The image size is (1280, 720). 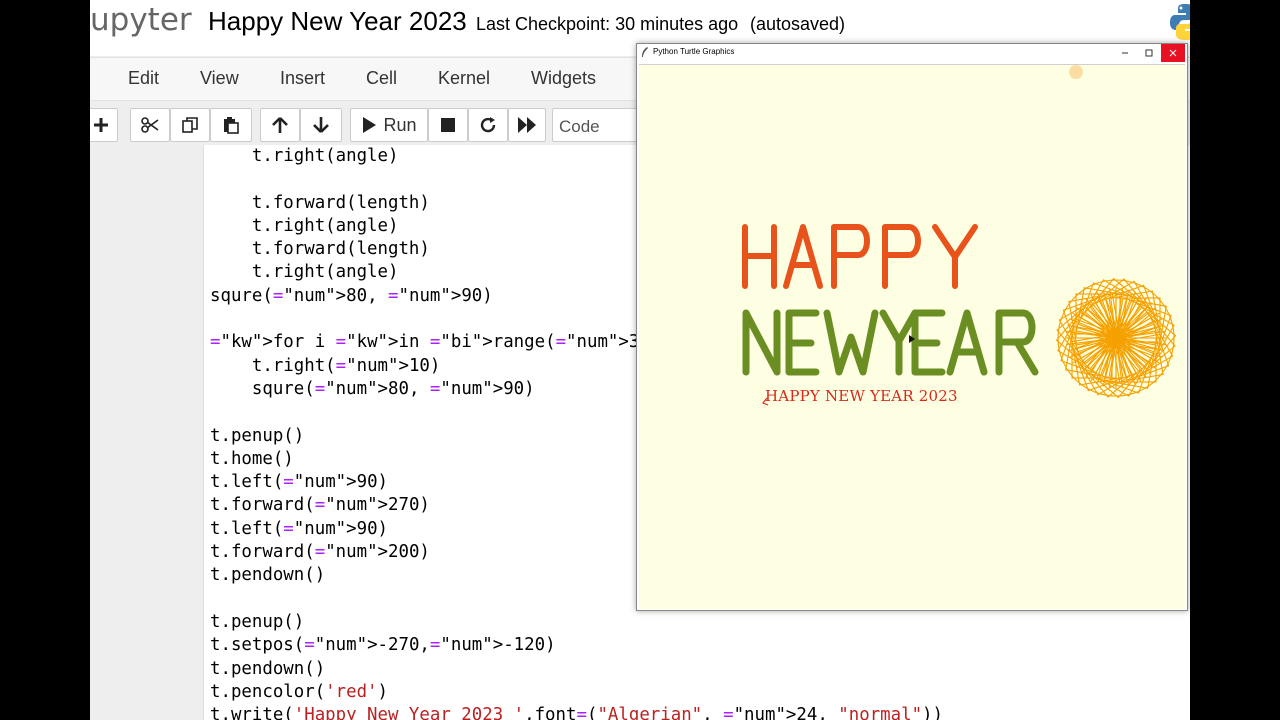 What do you see at coordinates (860, 256) in the screenshot?
I see `happy-letters` at bounding box center [860, 256].